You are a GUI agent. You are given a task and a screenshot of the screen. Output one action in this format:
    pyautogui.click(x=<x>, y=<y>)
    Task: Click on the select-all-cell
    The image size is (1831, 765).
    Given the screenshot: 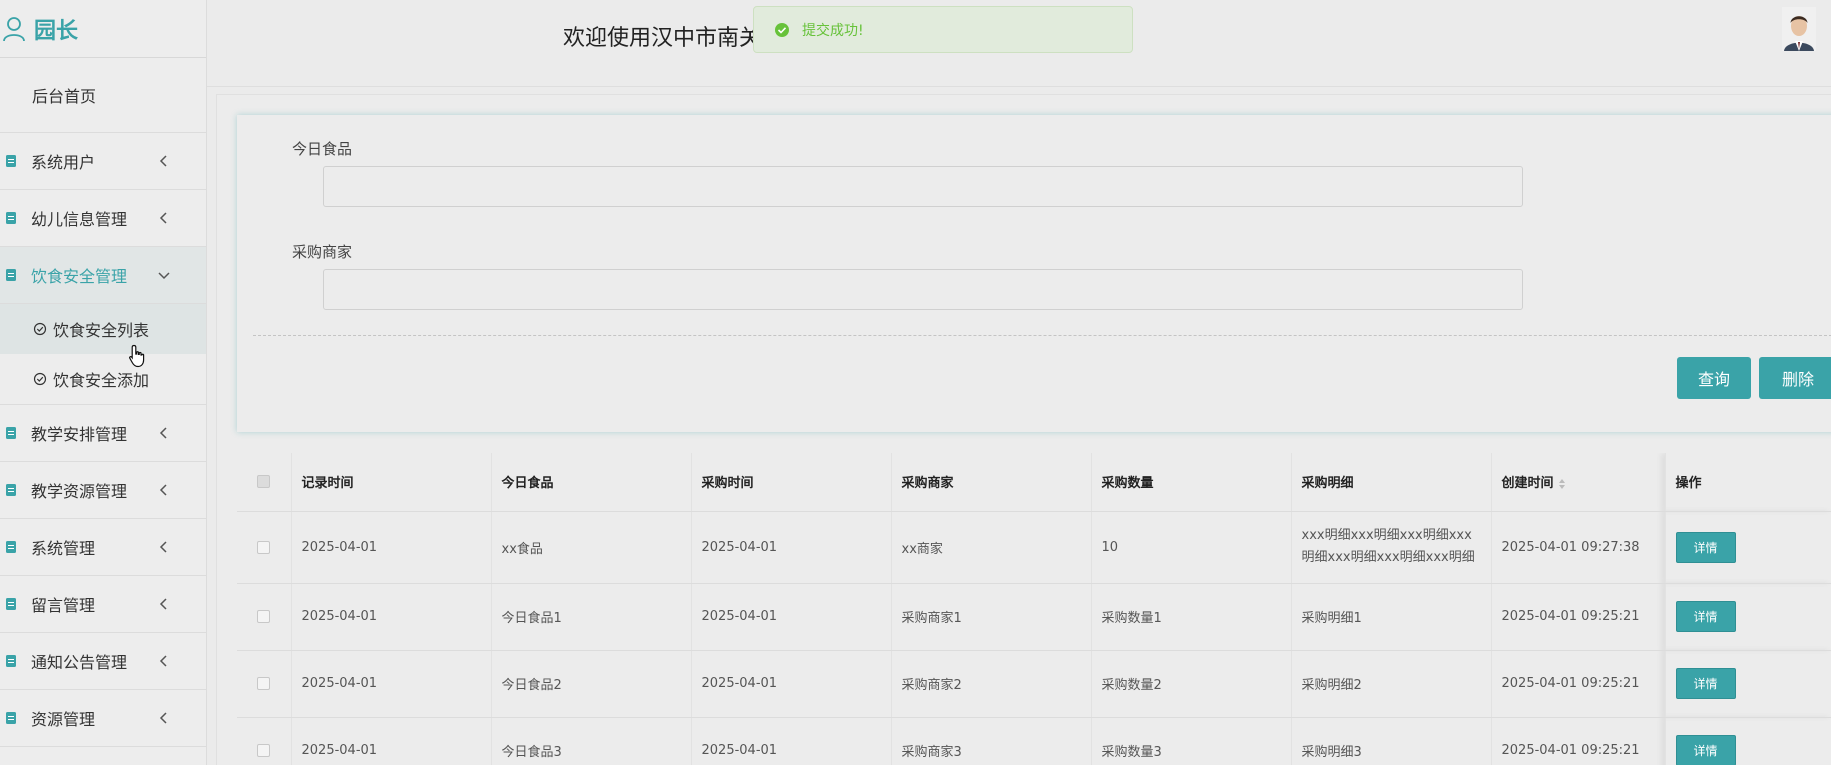 What is the action you would take?
    pyautogui.click(x=264, y=482)
    